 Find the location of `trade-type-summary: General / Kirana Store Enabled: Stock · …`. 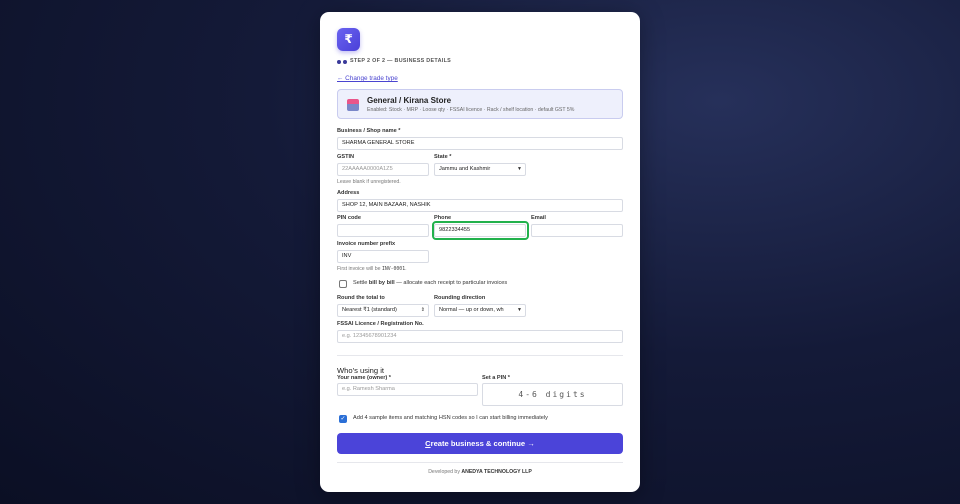

trade-type-summary: General / Kirana Store Enabled: Stock · … is located at coordinates (480, 104).